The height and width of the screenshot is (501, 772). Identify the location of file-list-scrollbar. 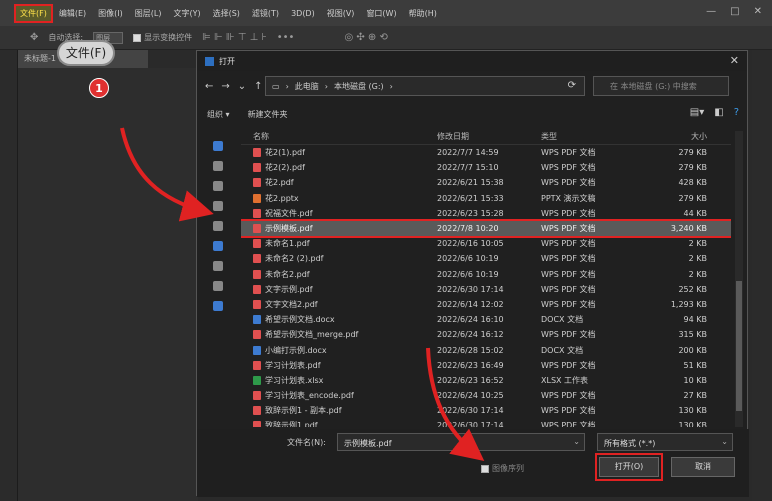
(739, 279).